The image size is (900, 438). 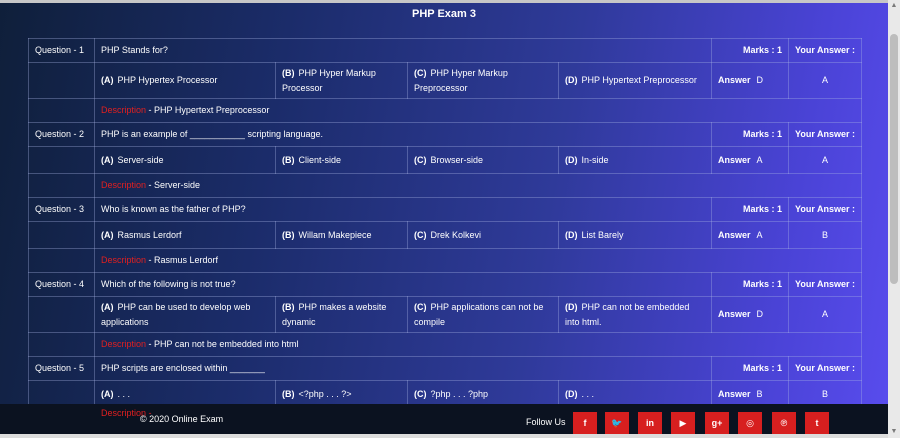 I want to click on option-b: (B) Client-side, so click(x=341, y=160).